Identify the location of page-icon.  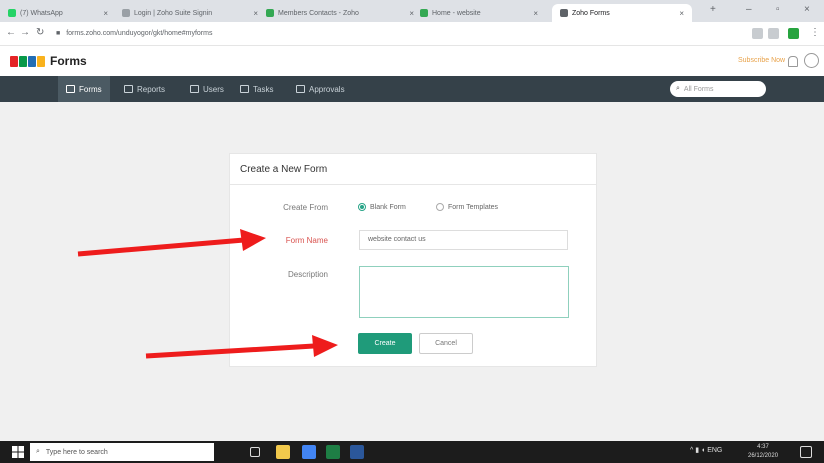
(126, 13).